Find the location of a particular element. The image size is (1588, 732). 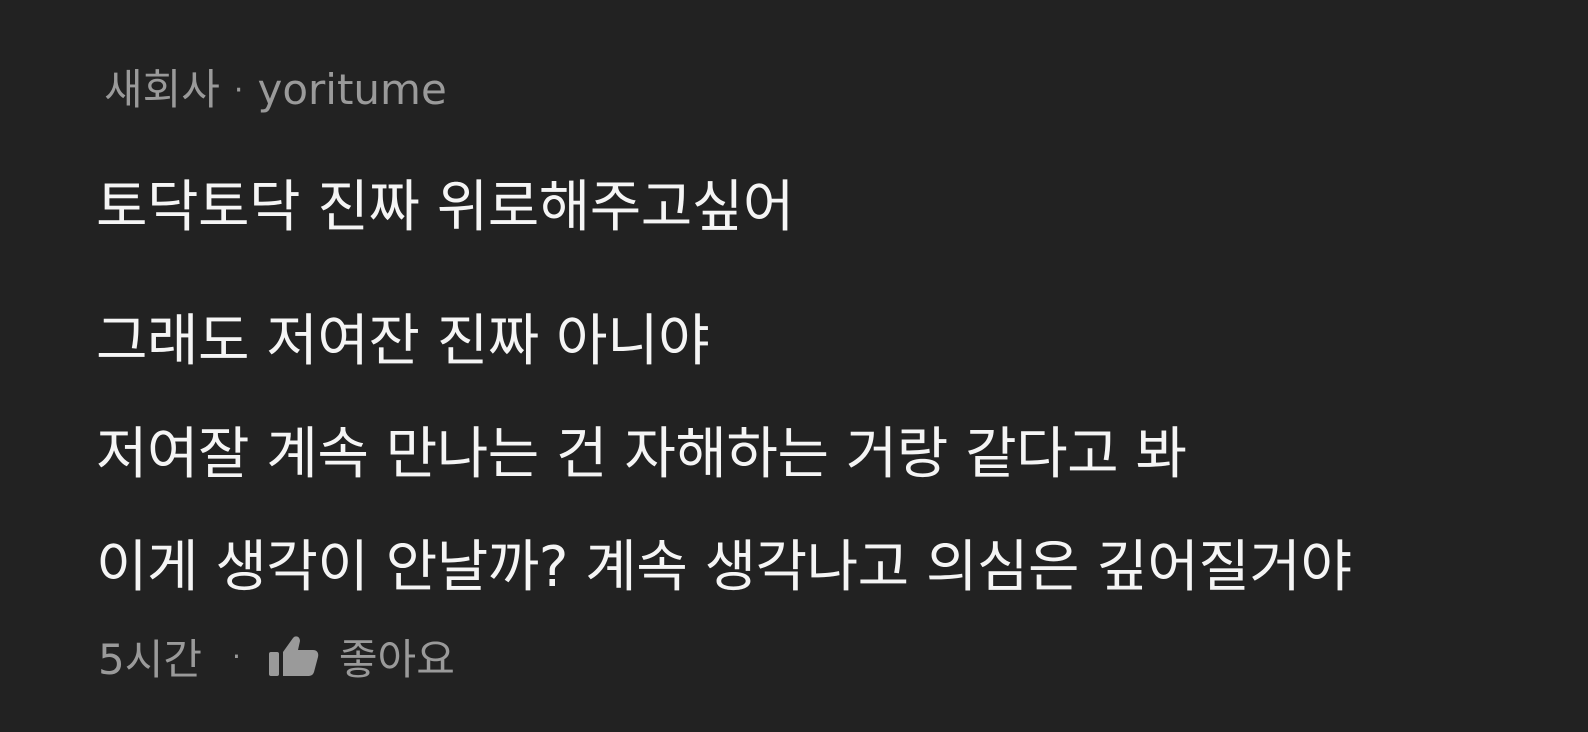

comment-line: 토닥토닥 진짜 위로해주고싶어 is located at coordinates (445, 207).